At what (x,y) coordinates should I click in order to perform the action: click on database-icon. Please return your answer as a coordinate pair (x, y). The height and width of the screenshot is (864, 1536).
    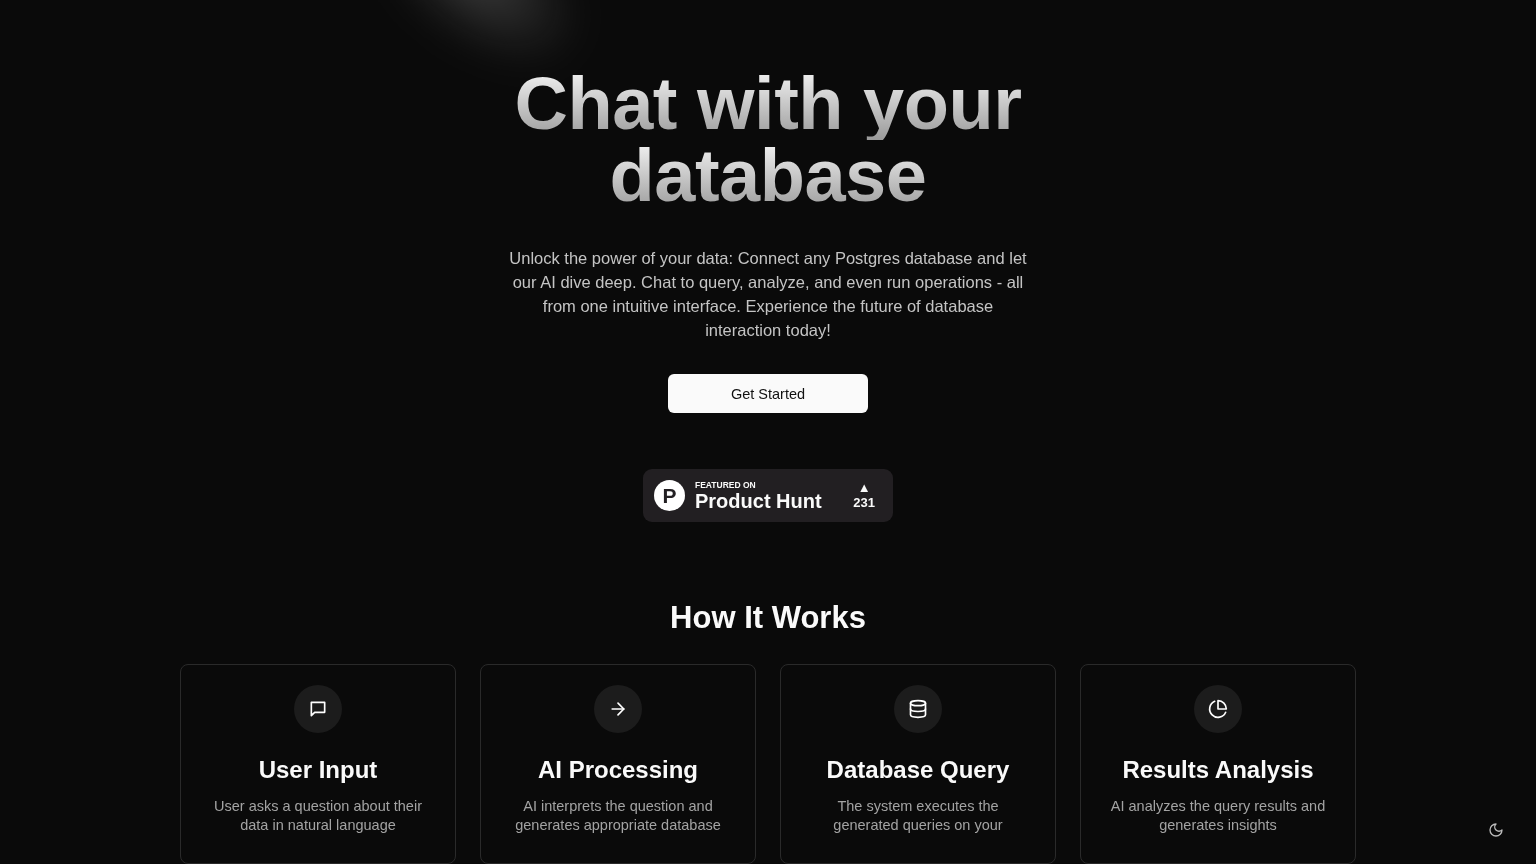
    Looking at the image, I should click on (918, 709).